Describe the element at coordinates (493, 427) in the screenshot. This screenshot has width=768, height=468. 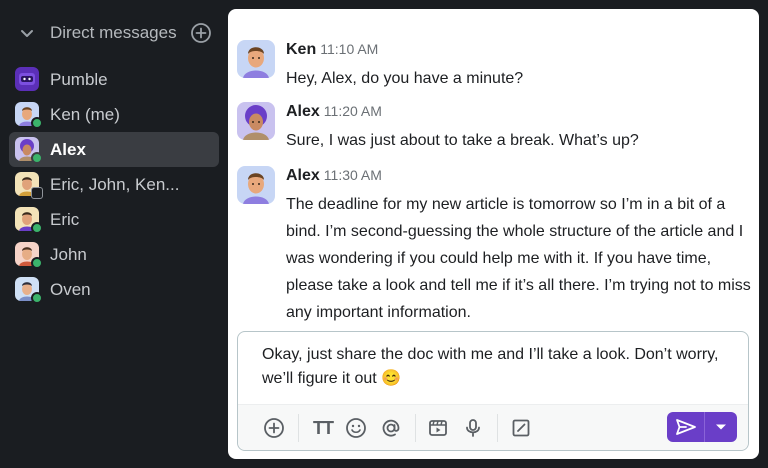
I see `composer-toolbar: TT` at that location.